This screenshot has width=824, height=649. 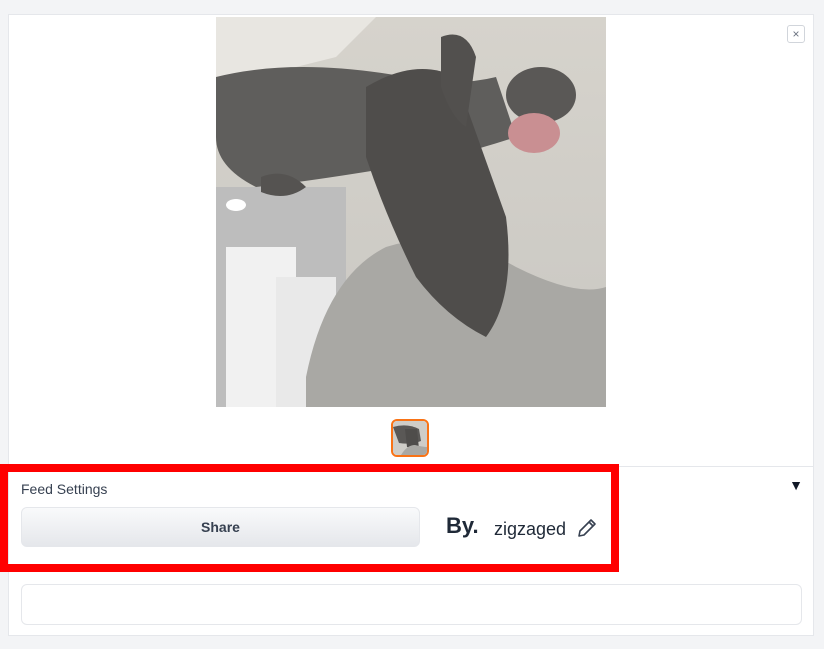 What do you see at coordinates (64, 489) in the screenshot?
I see `feed-settings-label: Feed Settings` at bounding box center [64, 489].